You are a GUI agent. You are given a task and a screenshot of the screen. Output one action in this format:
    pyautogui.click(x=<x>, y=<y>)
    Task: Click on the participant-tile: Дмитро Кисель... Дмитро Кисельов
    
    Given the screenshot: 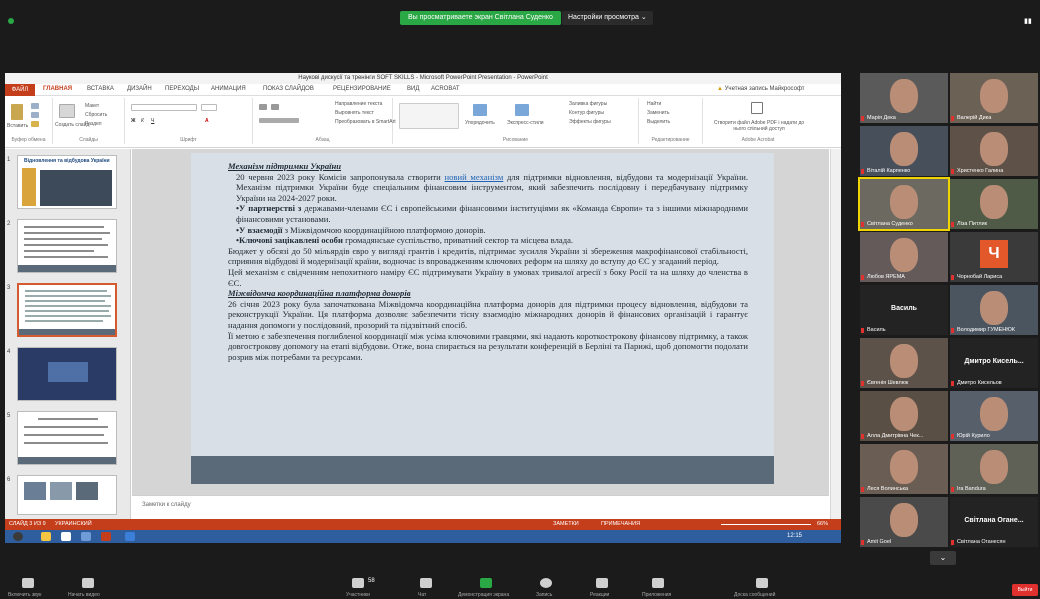 What is the action you would take?
    pyautogui.click(x=994, y=363)
    